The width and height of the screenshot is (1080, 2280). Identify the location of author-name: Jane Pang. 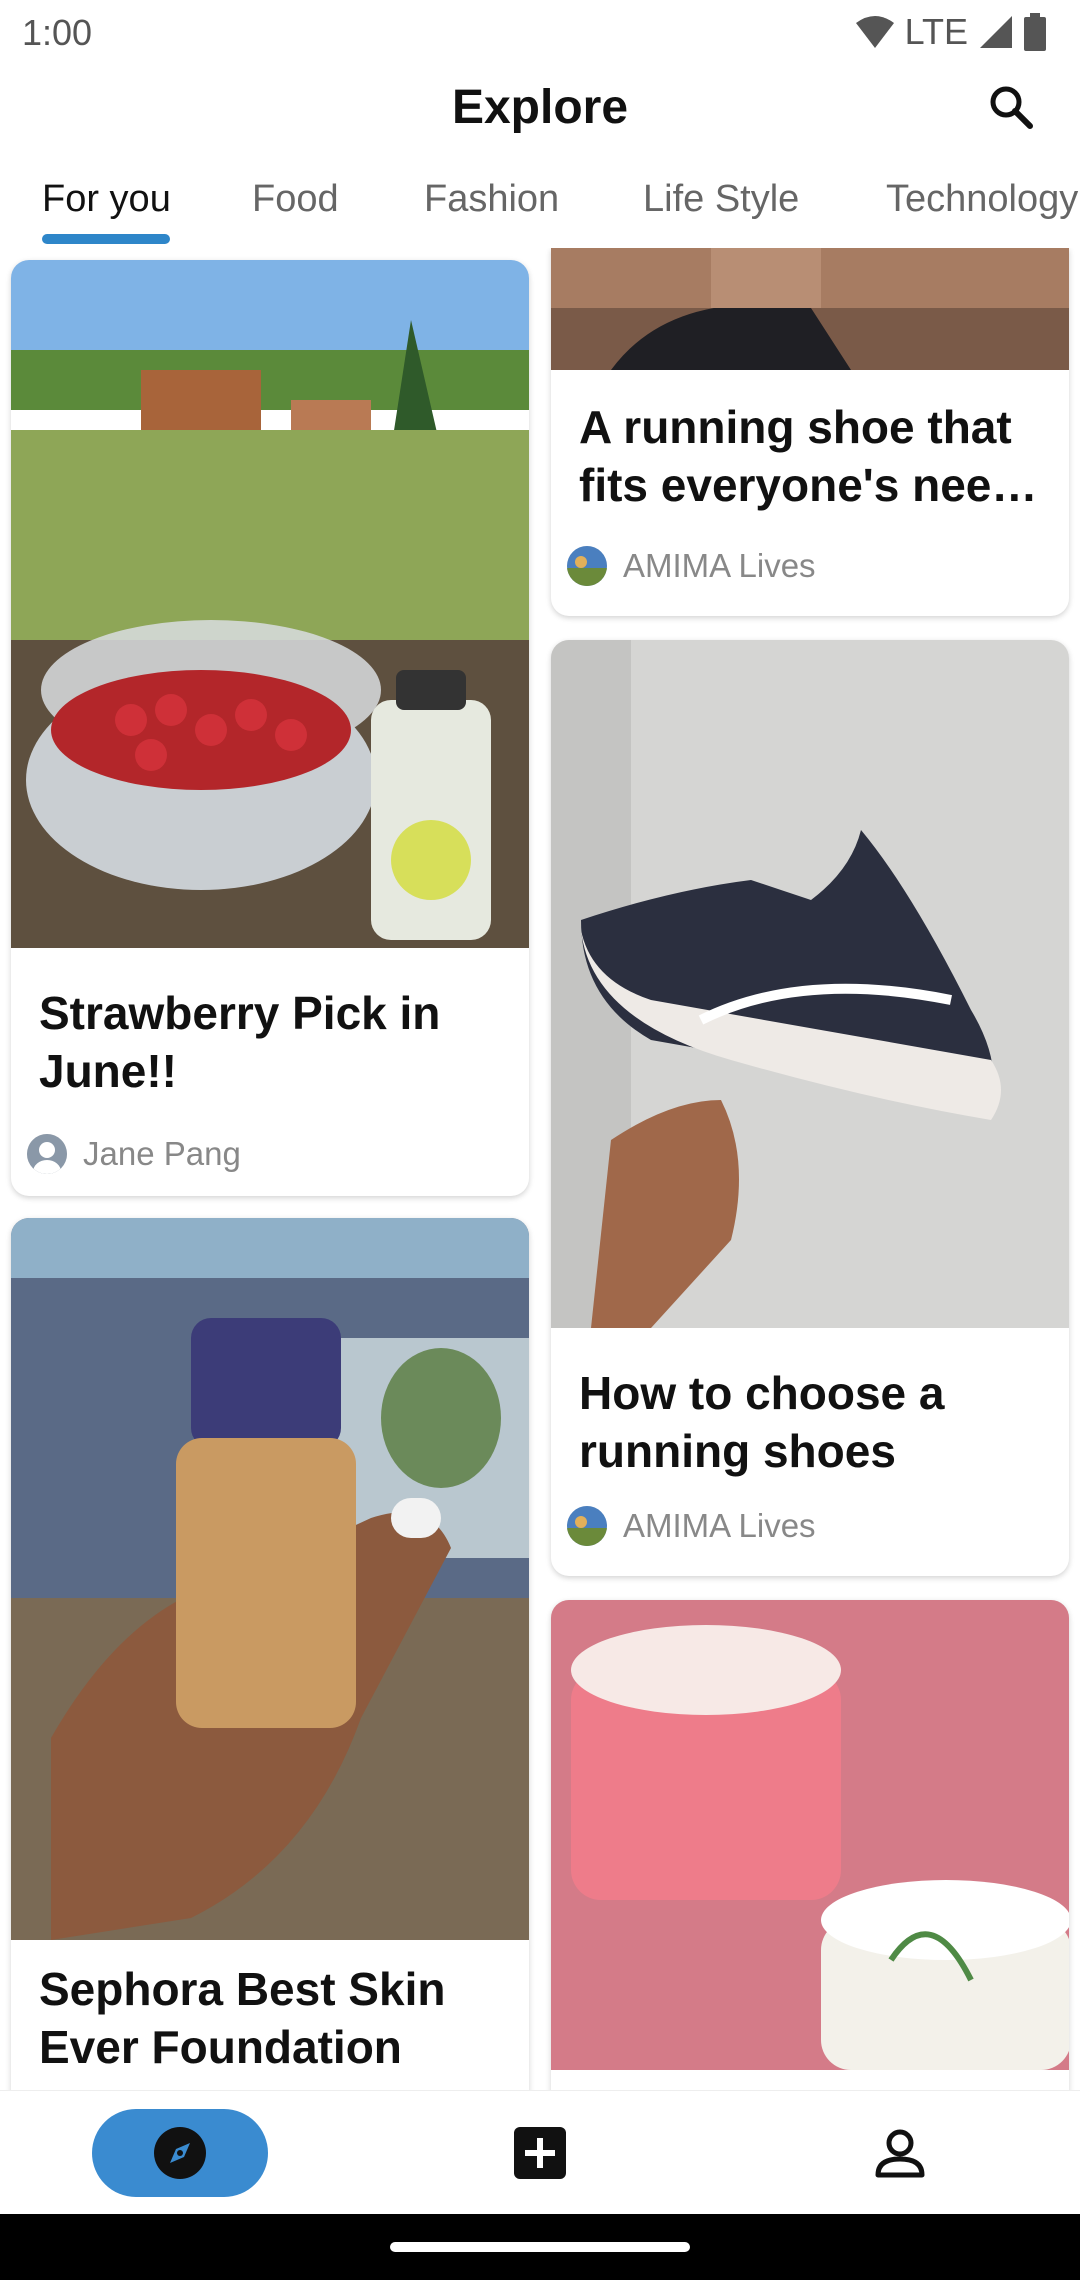
(162, 1153).